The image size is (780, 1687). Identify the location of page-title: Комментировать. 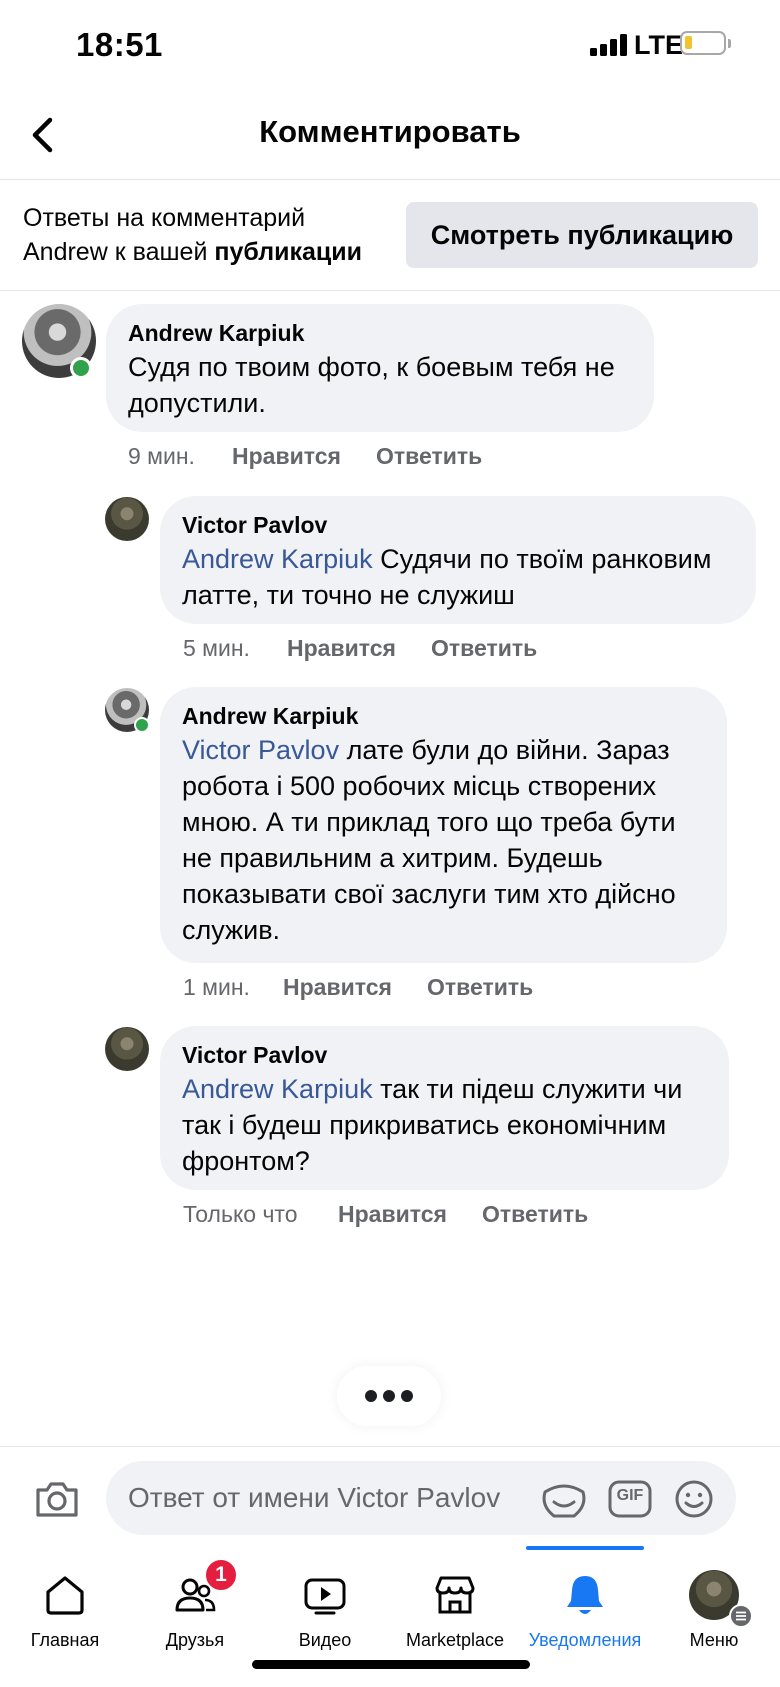
(390, 131).